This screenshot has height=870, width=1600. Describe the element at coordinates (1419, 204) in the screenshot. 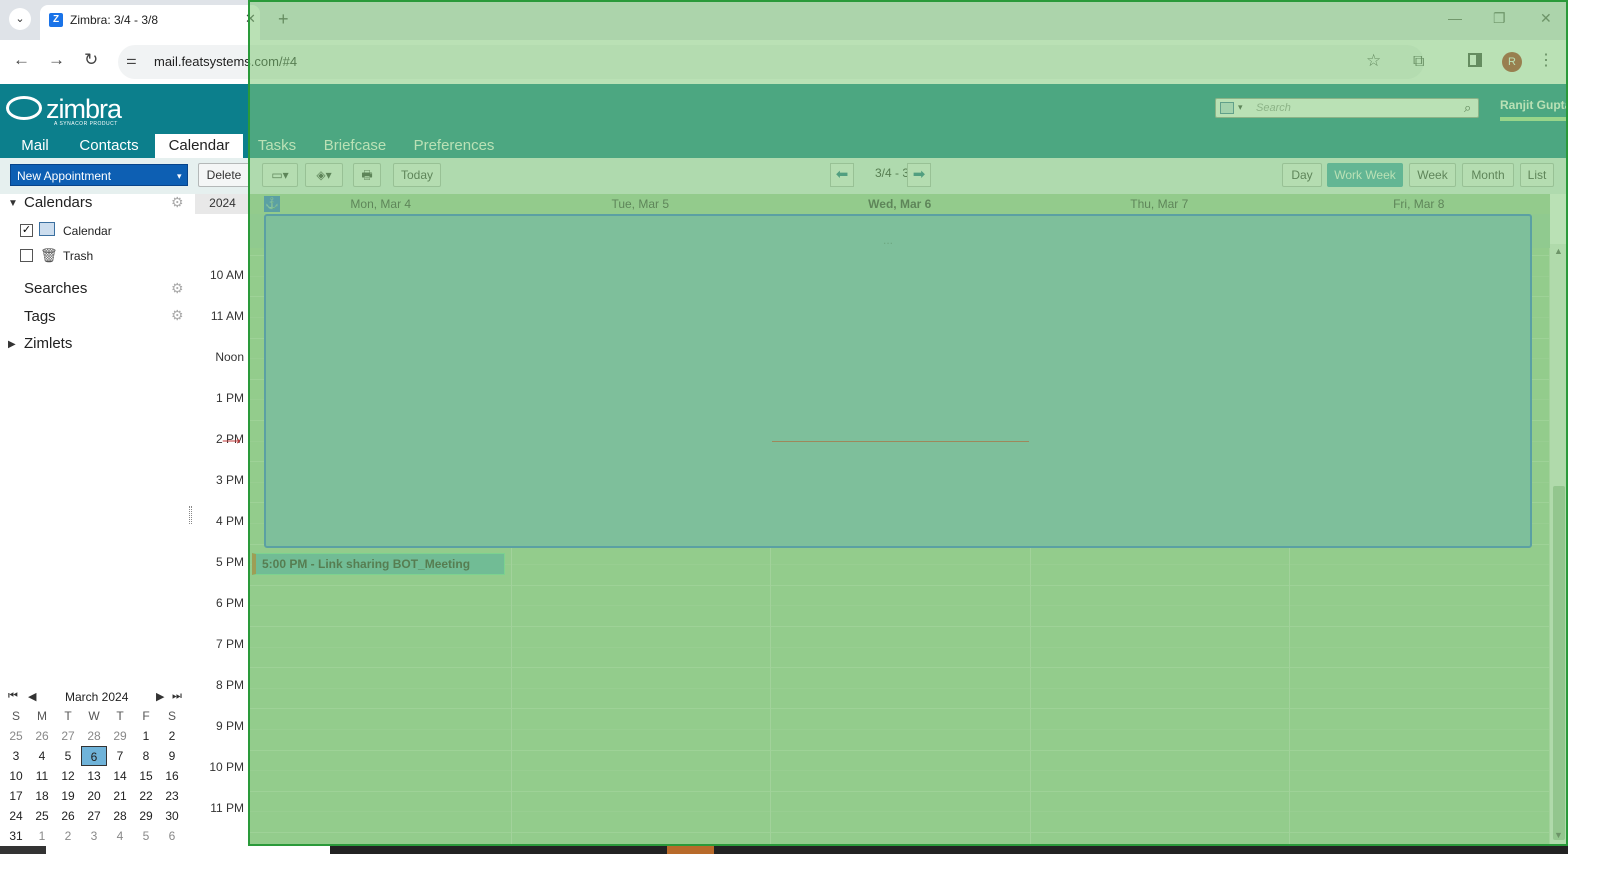

I see `day-header: Fri, Mar 8` at that location.